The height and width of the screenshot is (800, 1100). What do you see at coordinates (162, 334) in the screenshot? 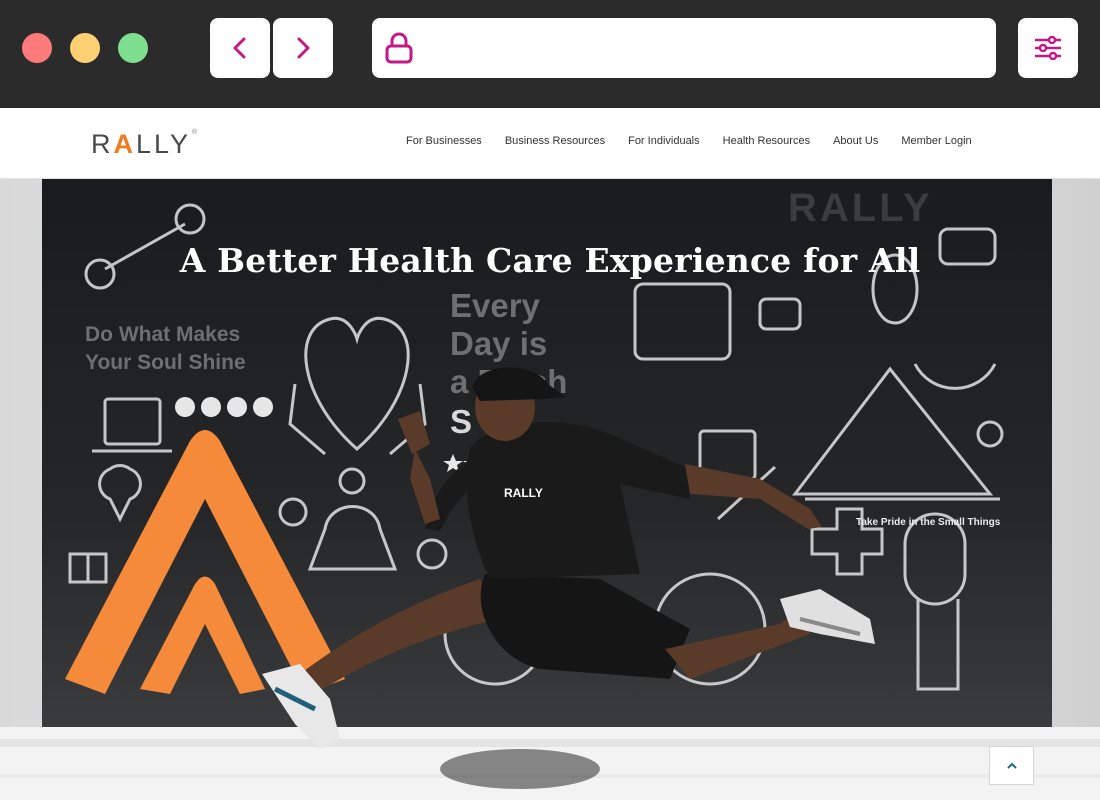
I see `window-text-line-1: Do What Makes` at bounding box center [162, 334].